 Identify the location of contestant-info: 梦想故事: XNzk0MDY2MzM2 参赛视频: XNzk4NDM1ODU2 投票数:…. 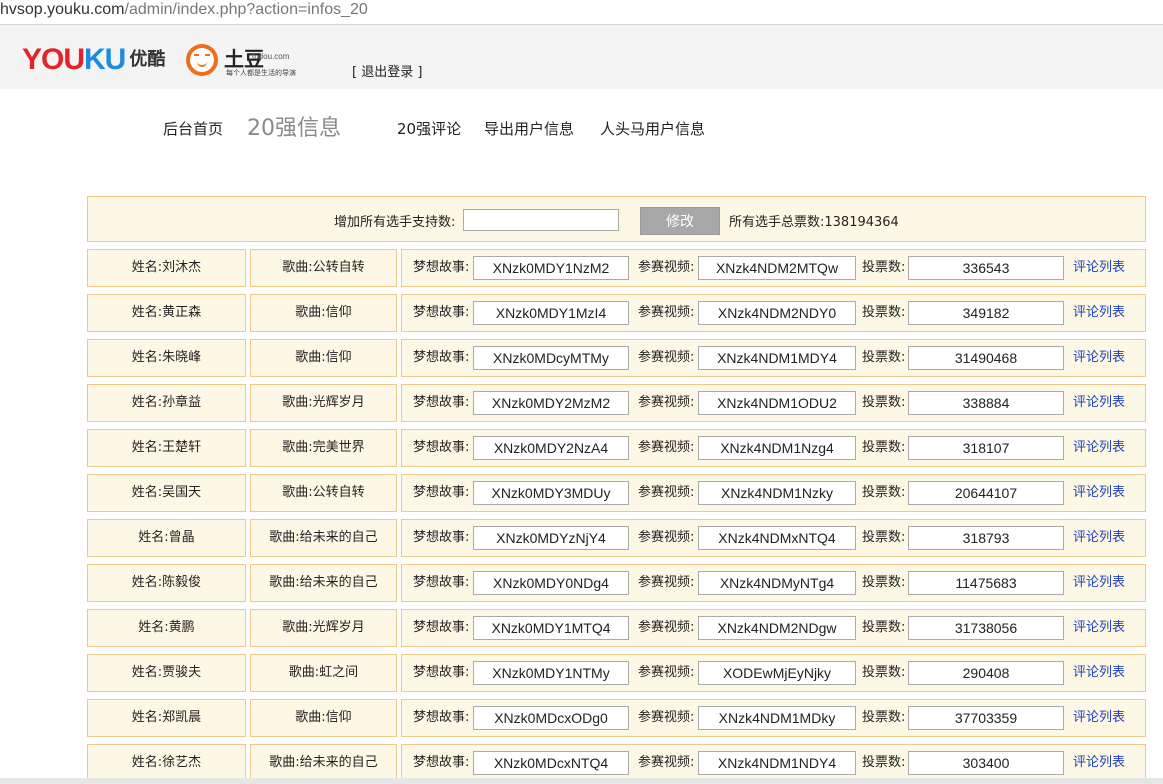
(773, 403).